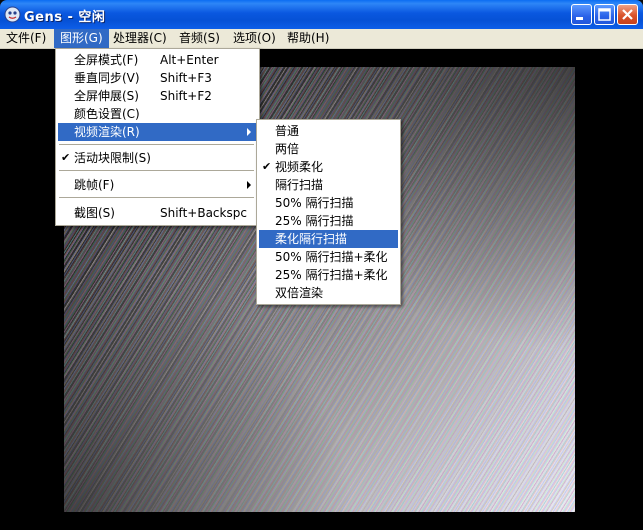 The width and height of the screenshot is (643, 530). I want to click on menu-file: 文件(F), so click(26, 38).